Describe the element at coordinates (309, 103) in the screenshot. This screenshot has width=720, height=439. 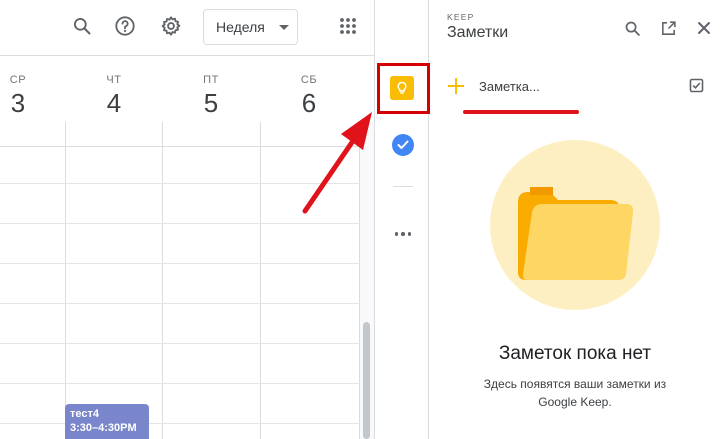
I see `day-number: 6` at that location.